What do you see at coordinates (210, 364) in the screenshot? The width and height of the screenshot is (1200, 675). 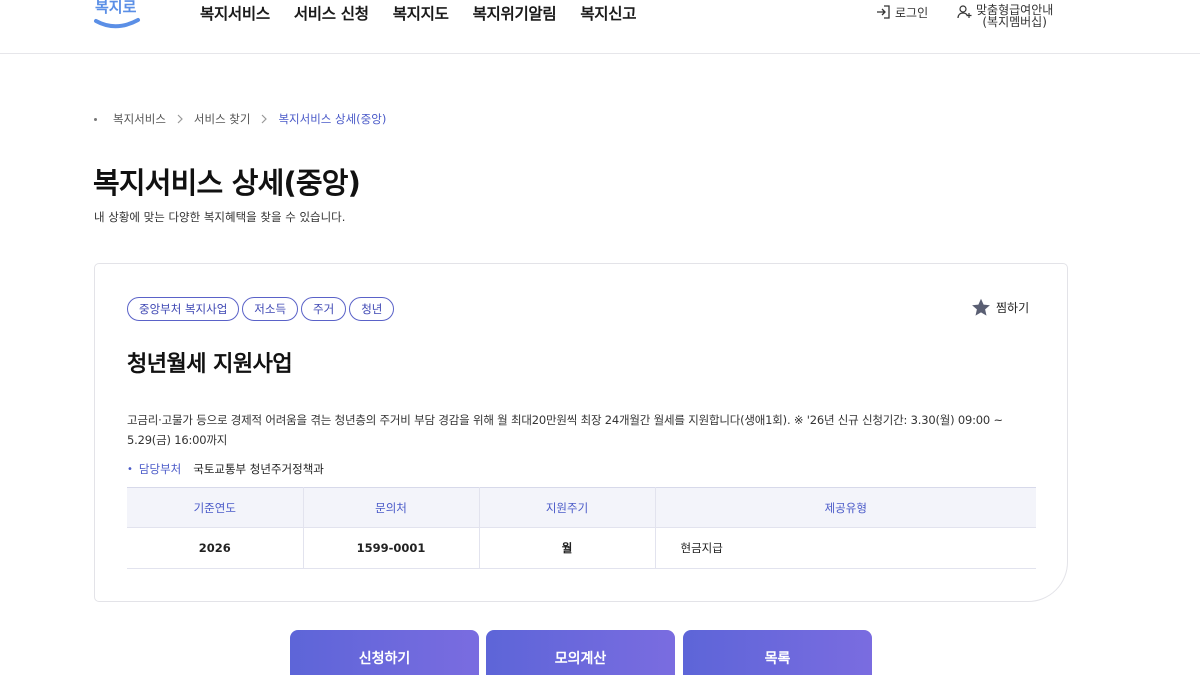 I see `service-title: 청년월세 지원사업` at bounding box center [210, 364].